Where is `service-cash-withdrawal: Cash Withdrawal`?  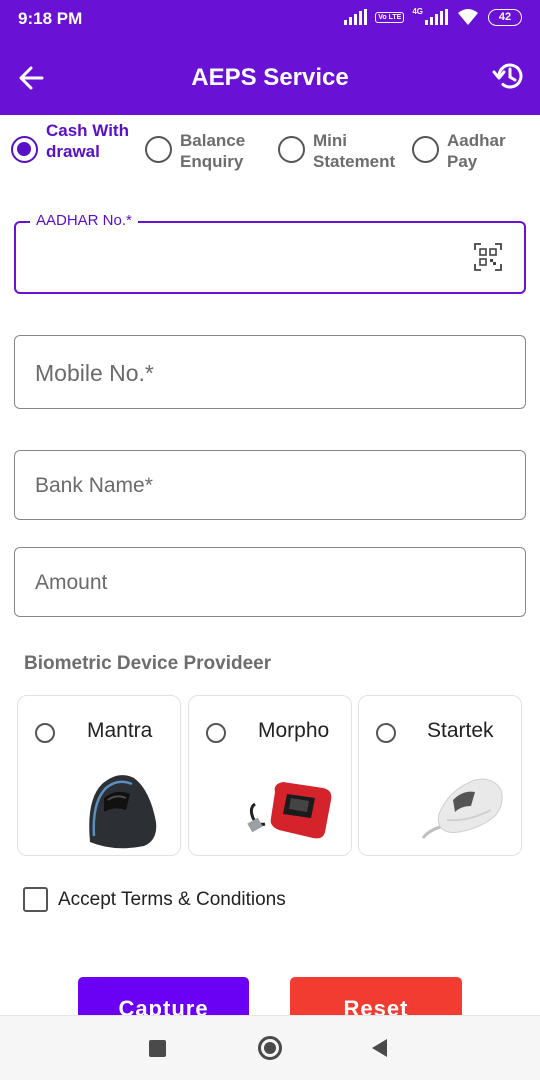 service-cash-withdrawal: Cash Withdrawal is located at coordinates (73, 141).